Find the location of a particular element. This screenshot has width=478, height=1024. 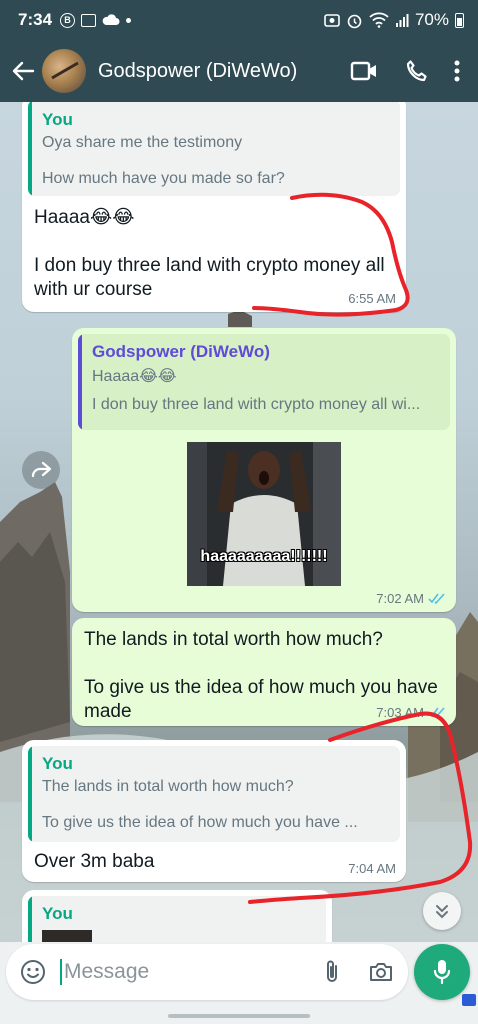

alarm-icon is located at coordinates (354, 21).